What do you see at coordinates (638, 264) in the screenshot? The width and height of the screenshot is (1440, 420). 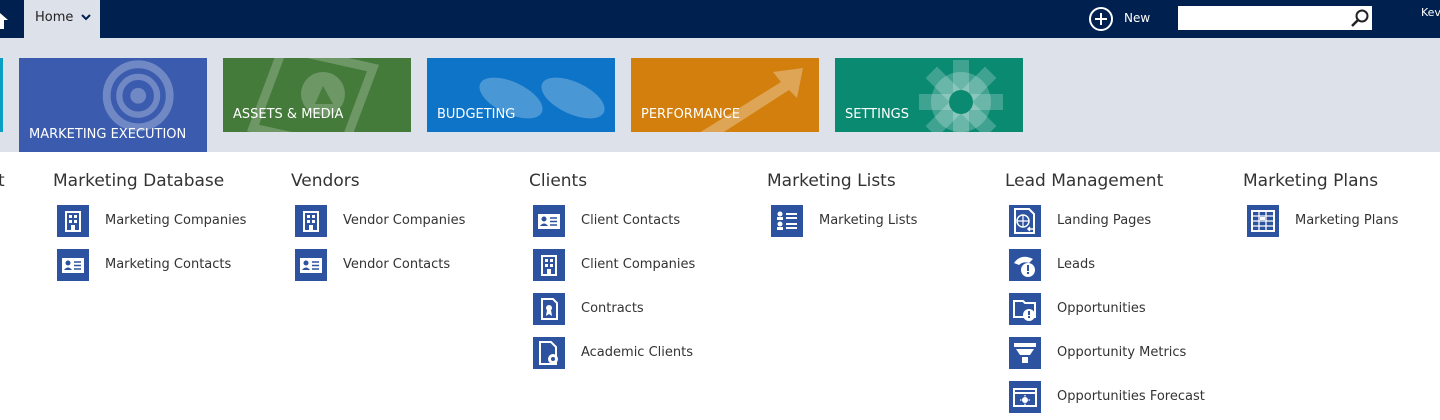 I see `menu-item-label: Client Companies` at bounding box center [638, 264].